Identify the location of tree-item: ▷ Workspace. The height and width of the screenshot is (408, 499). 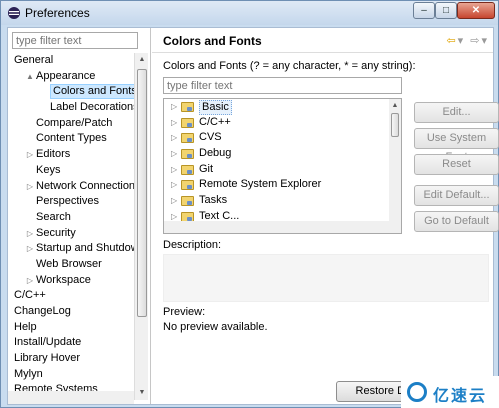
(71, 281).